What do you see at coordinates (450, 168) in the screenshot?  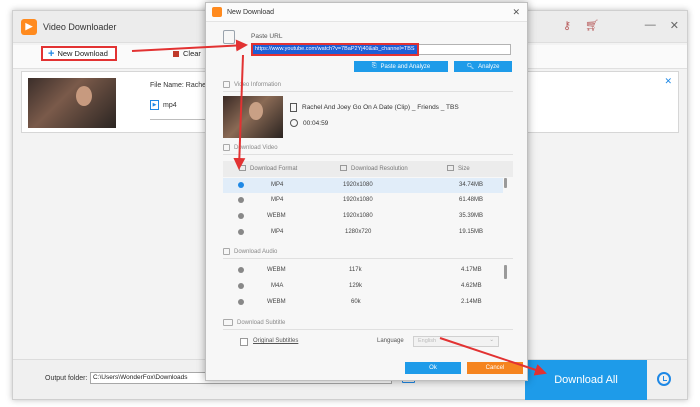 I see `size-icon` at bounding box center [450, 168].